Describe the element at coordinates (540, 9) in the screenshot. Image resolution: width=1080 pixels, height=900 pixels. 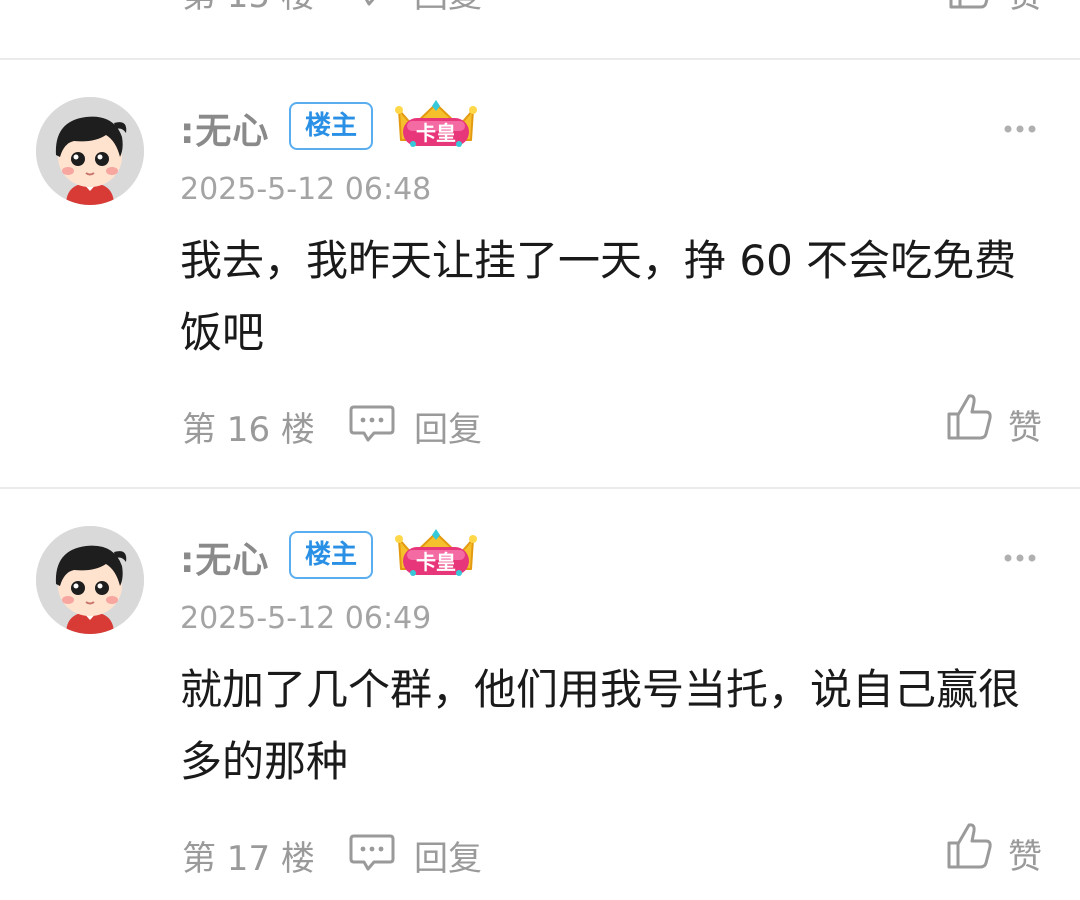
I see `previous-comment-footer: 第 15 楼 回复 赞` at that location.